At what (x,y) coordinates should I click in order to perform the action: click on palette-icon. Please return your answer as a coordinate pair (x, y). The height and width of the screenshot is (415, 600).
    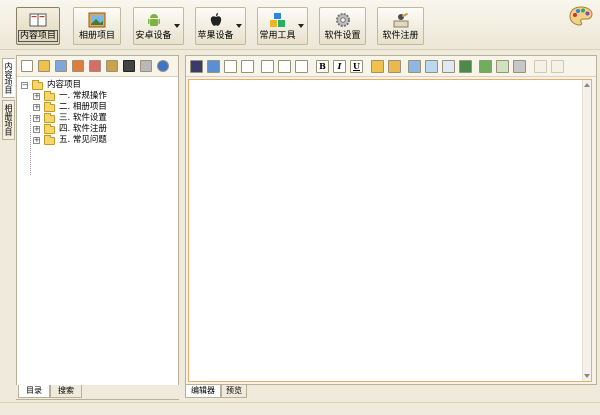
    Looking at the image, I should click on (581, 16).